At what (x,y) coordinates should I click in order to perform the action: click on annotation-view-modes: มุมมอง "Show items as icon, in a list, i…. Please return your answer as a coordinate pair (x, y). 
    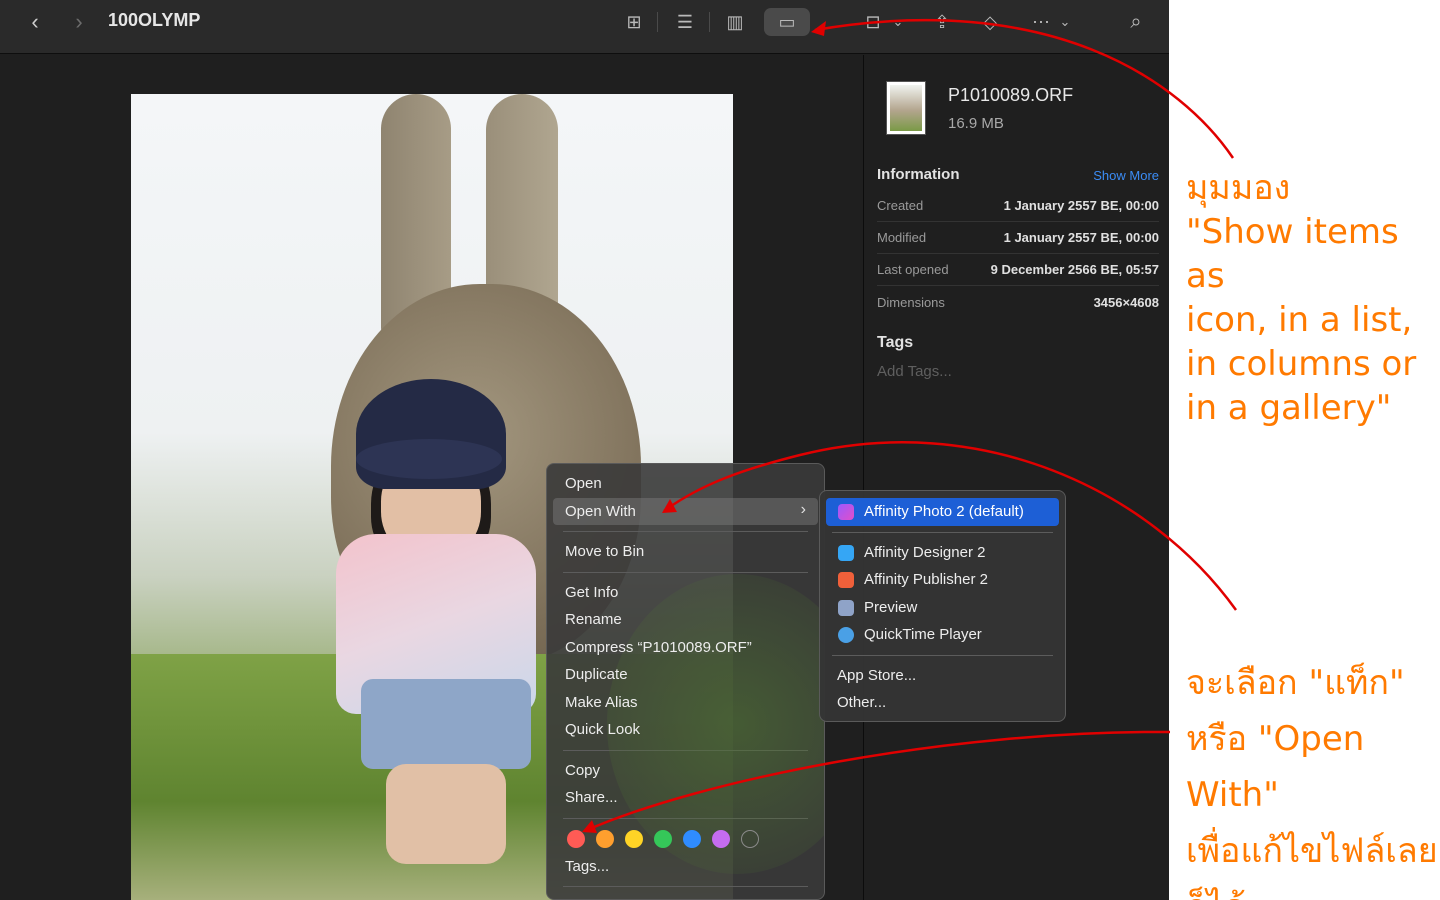
    Looking at the image, I should click on (1313, 298).